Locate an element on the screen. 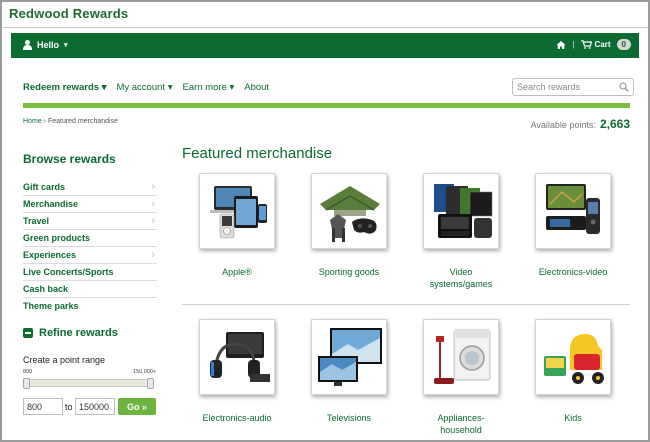  tile-label: Televisions is located at coordinates (349, 418).